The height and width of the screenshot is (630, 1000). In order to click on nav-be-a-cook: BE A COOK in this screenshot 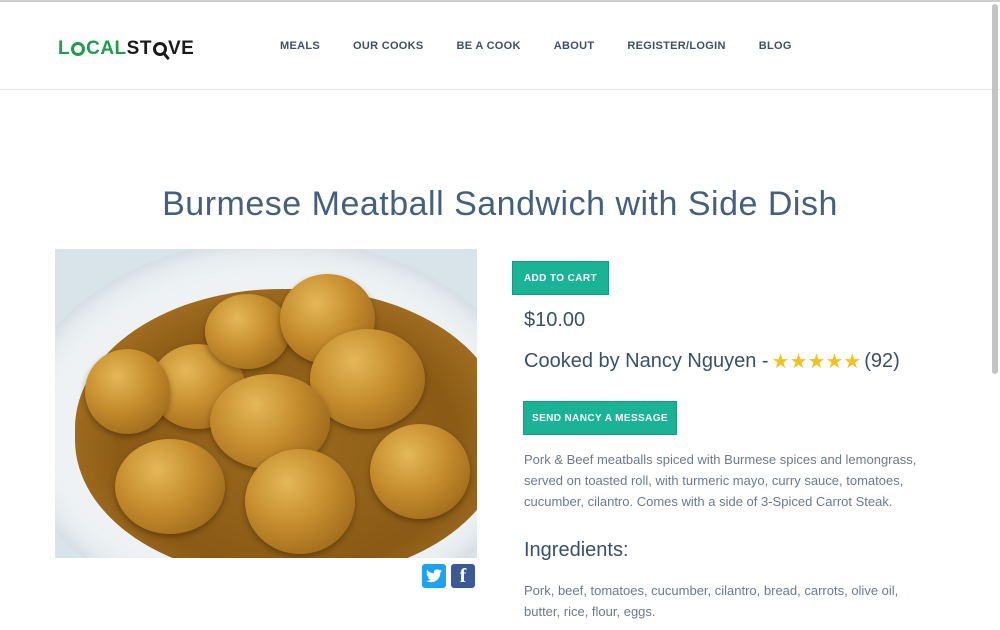, I will do `click(489, 46)`.